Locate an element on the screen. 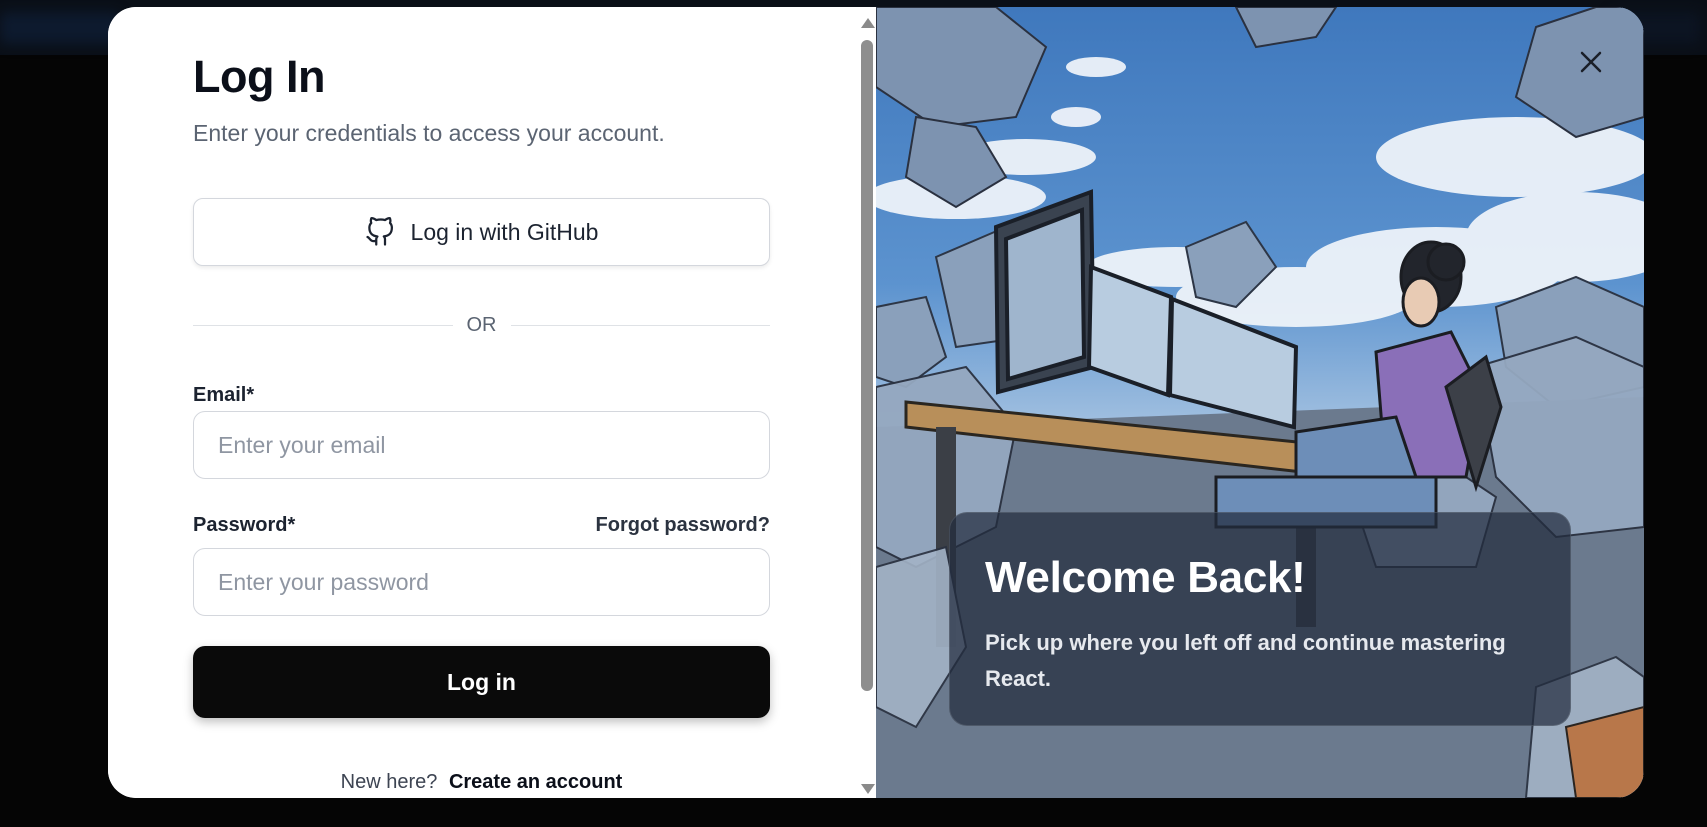  close-icon is located at coordinates (1591, 62).